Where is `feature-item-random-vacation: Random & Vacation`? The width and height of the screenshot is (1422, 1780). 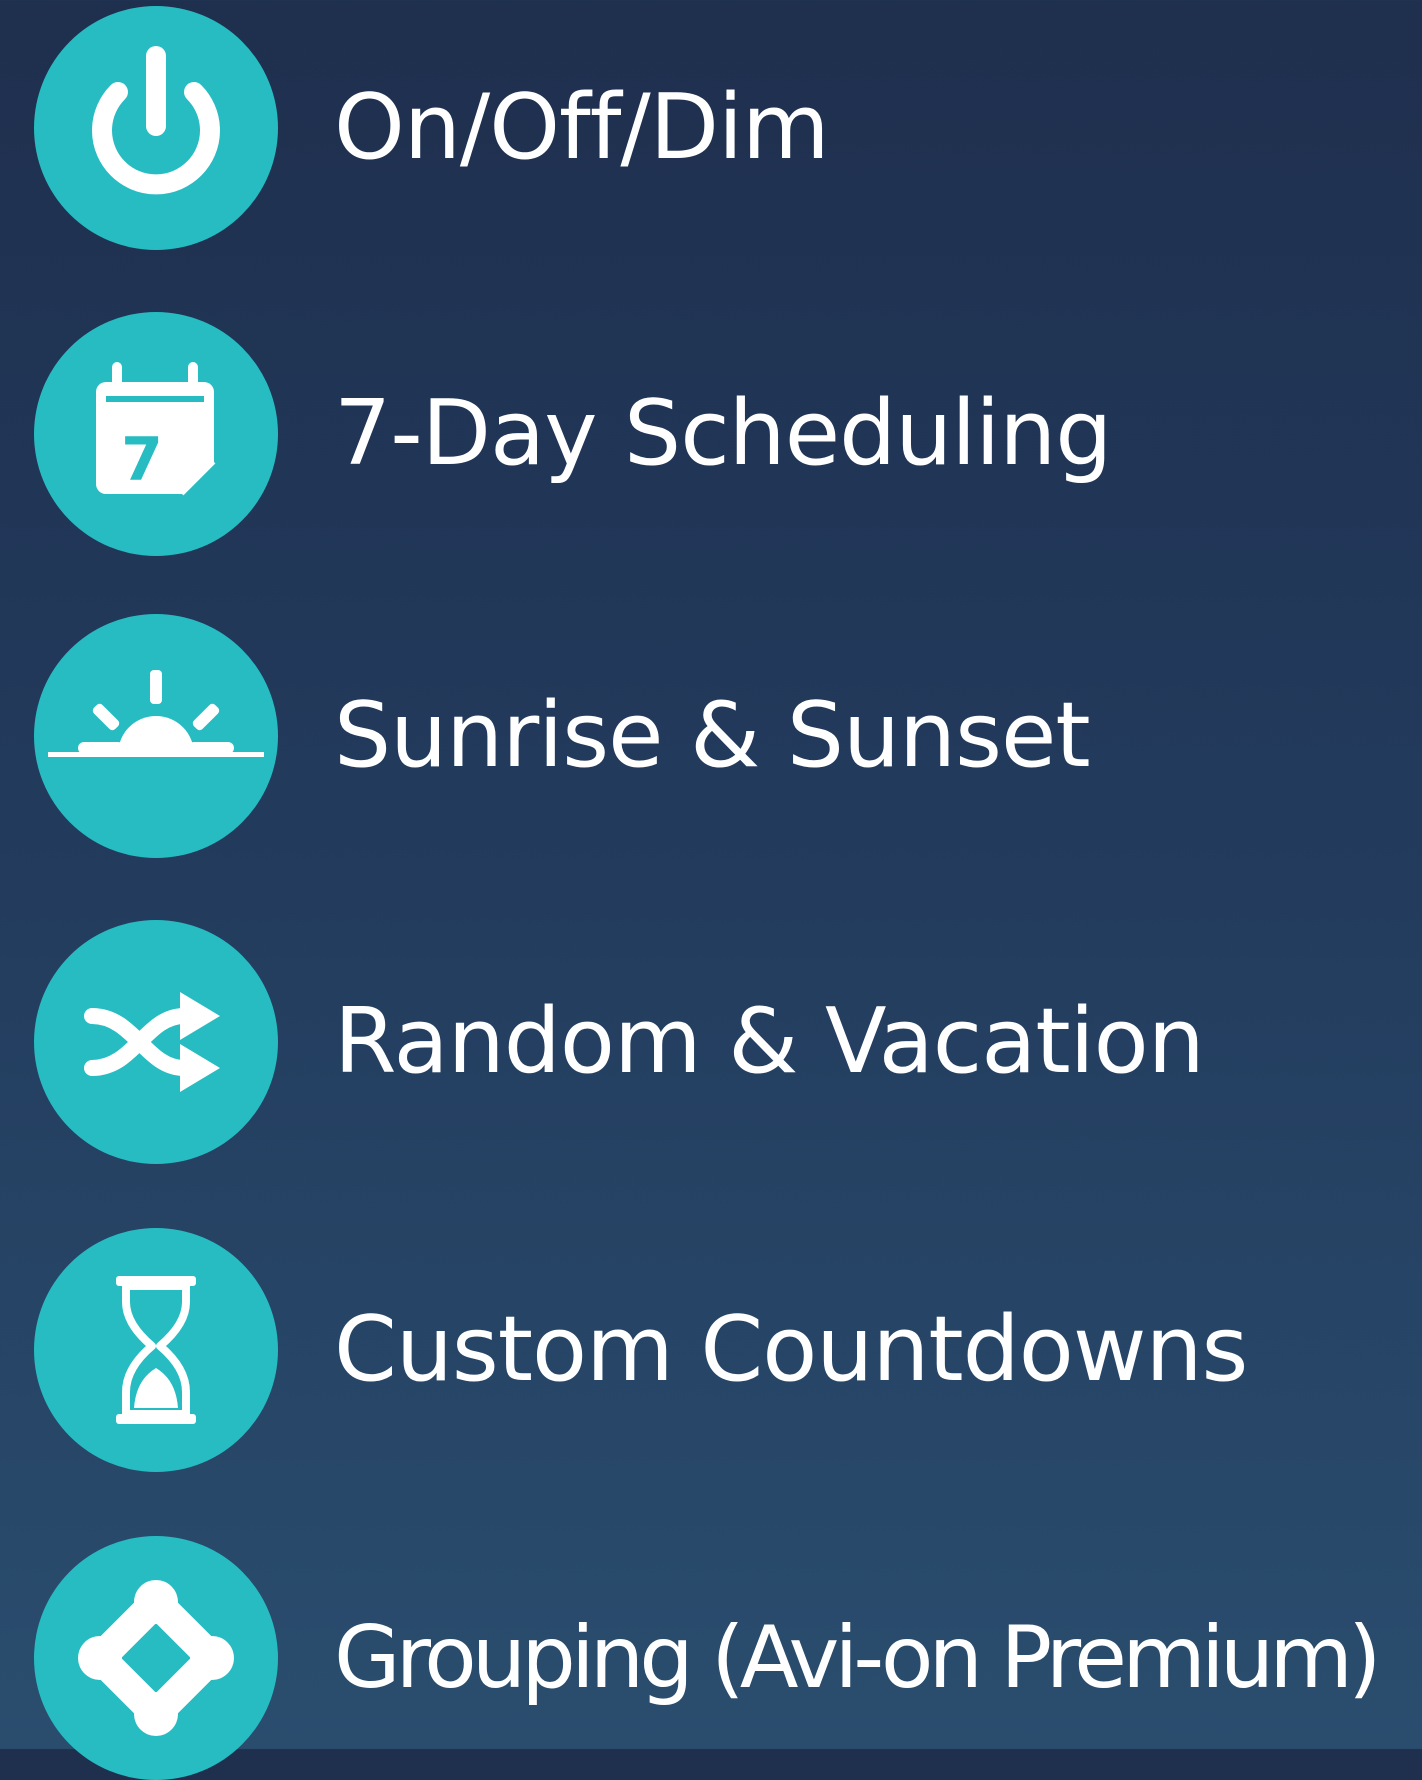
feature-item-random-vacation: Random & Vacation is located at coordinates (619, 1042).